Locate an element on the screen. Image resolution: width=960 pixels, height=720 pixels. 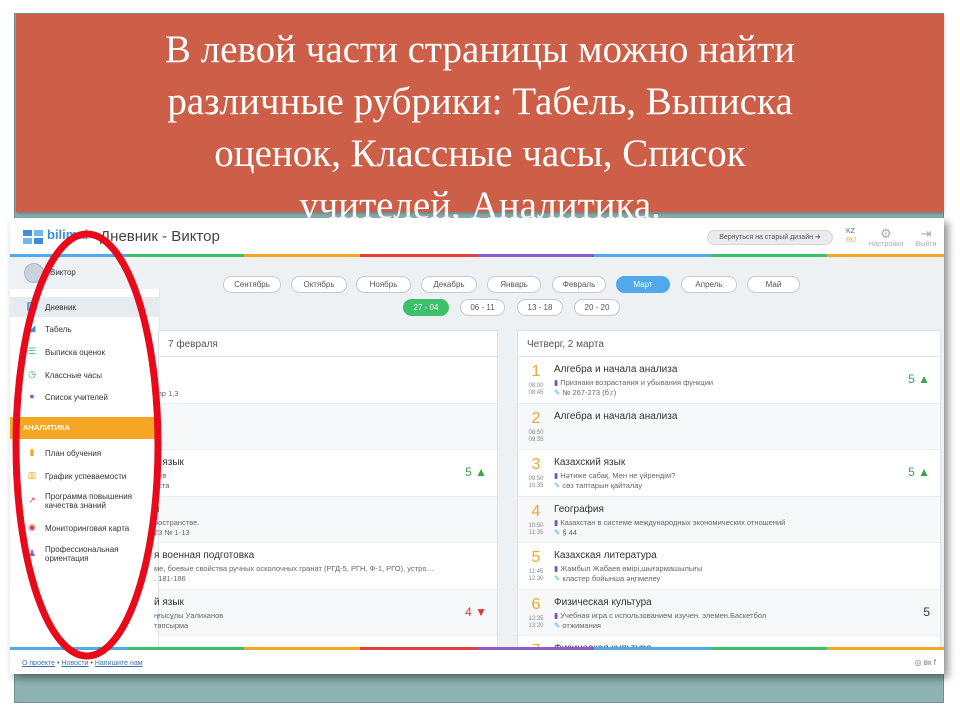
sidebar-item-study-plan: ▮ План обучения is located at coordinates (85, 453).